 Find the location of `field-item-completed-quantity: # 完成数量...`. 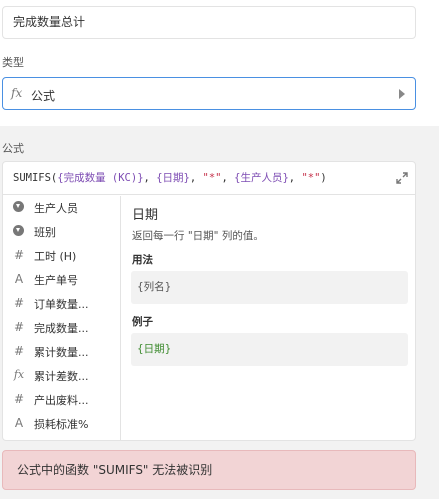

field-item-completed-quantity: # 完成数量... is located at coordinates (62, 328).